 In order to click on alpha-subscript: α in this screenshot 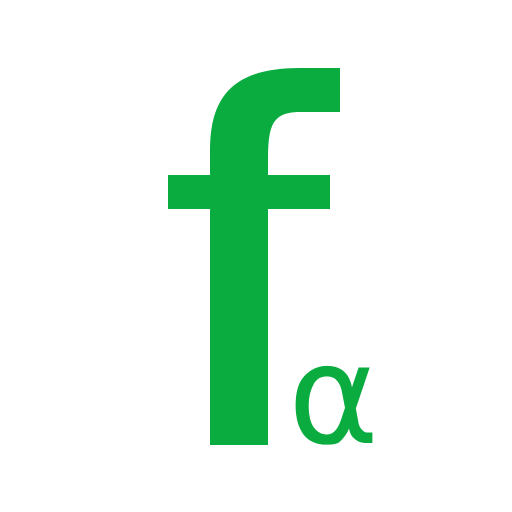, I will do `click(333, 395)`.